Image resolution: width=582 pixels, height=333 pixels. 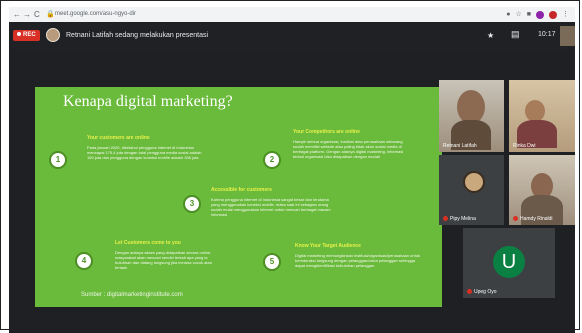 What do you see at coordinates (148, 101) in the screenshot?
I see `slide-title: Kenapa digital marketing?` at bounding box center [148, 101].